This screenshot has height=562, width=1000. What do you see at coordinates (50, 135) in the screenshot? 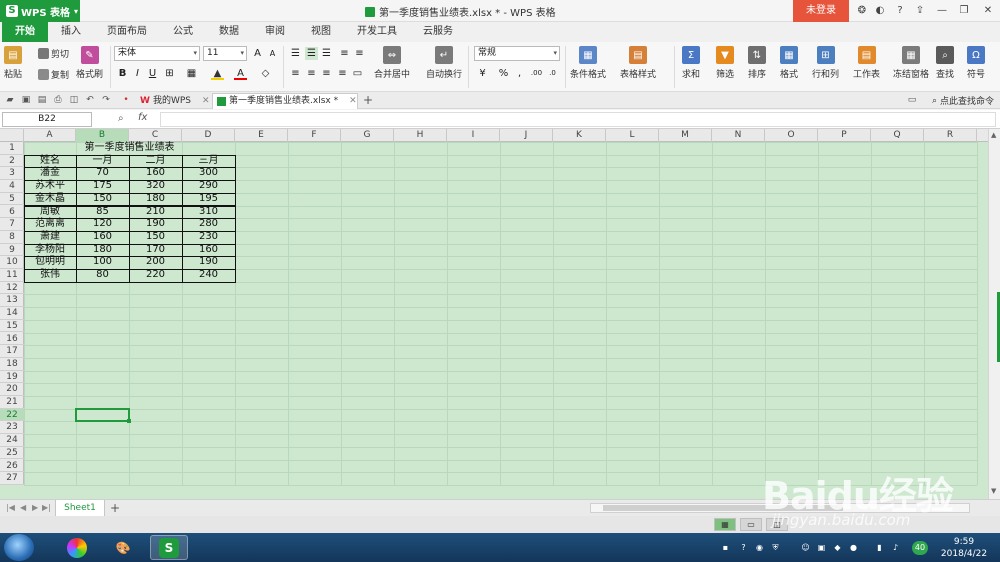
I see `column-header-a: A` at bounding box center [50, 135].